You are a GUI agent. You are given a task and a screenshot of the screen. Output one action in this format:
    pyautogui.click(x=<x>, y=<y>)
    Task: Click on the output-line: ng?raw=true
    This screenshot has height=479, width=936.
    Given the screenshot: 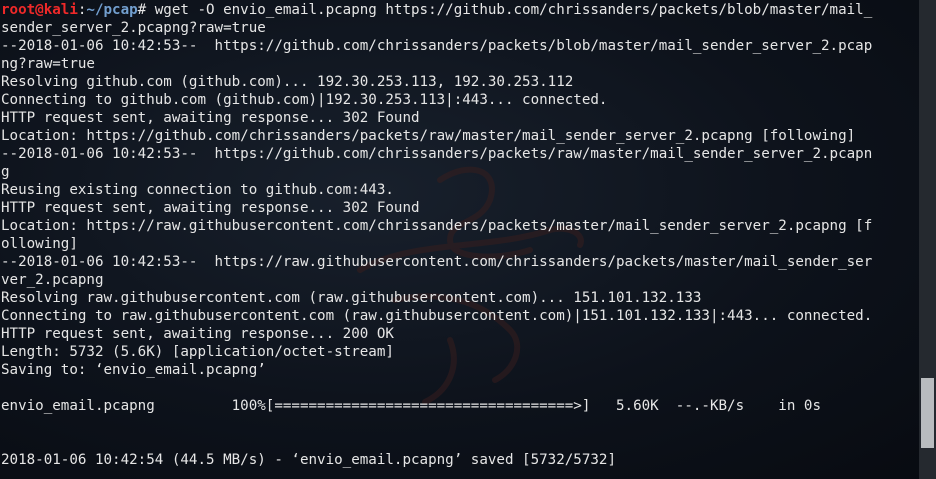 What is the action you would take?
    pyautogui.click(x=48, y=64)
    